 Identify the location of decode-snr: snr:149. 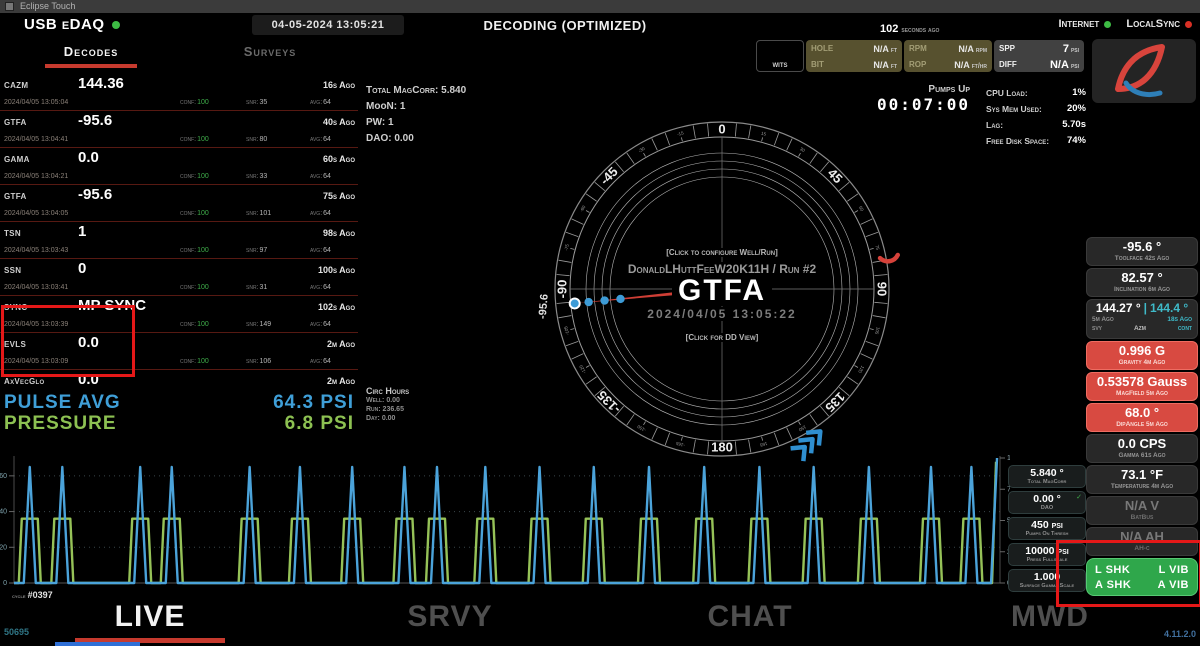
(259, 324).